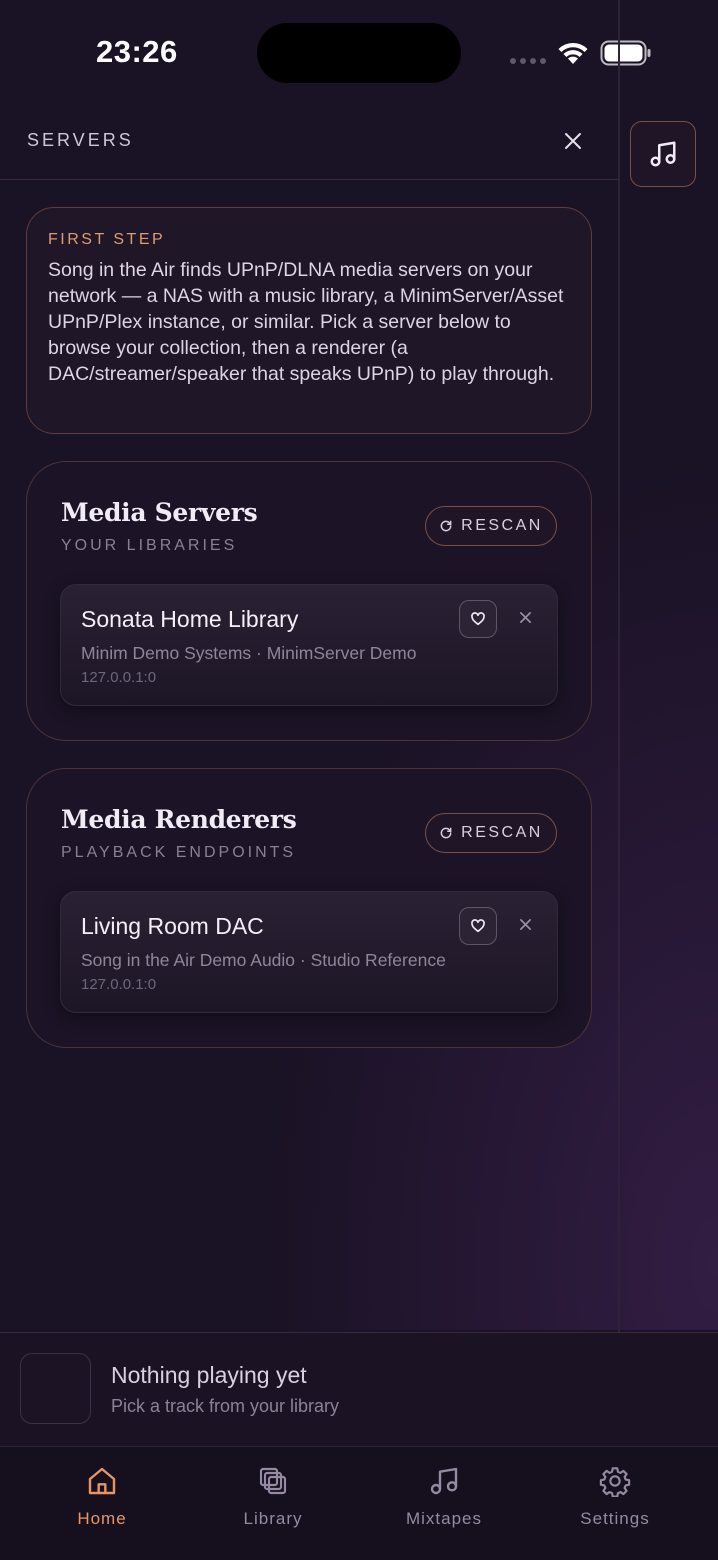 The width and height of the screenshot is (718, 1560). Describe the element at coordinates (190, 619) in the screenshot. I see `device-name: Sonata Home Library` at that location.